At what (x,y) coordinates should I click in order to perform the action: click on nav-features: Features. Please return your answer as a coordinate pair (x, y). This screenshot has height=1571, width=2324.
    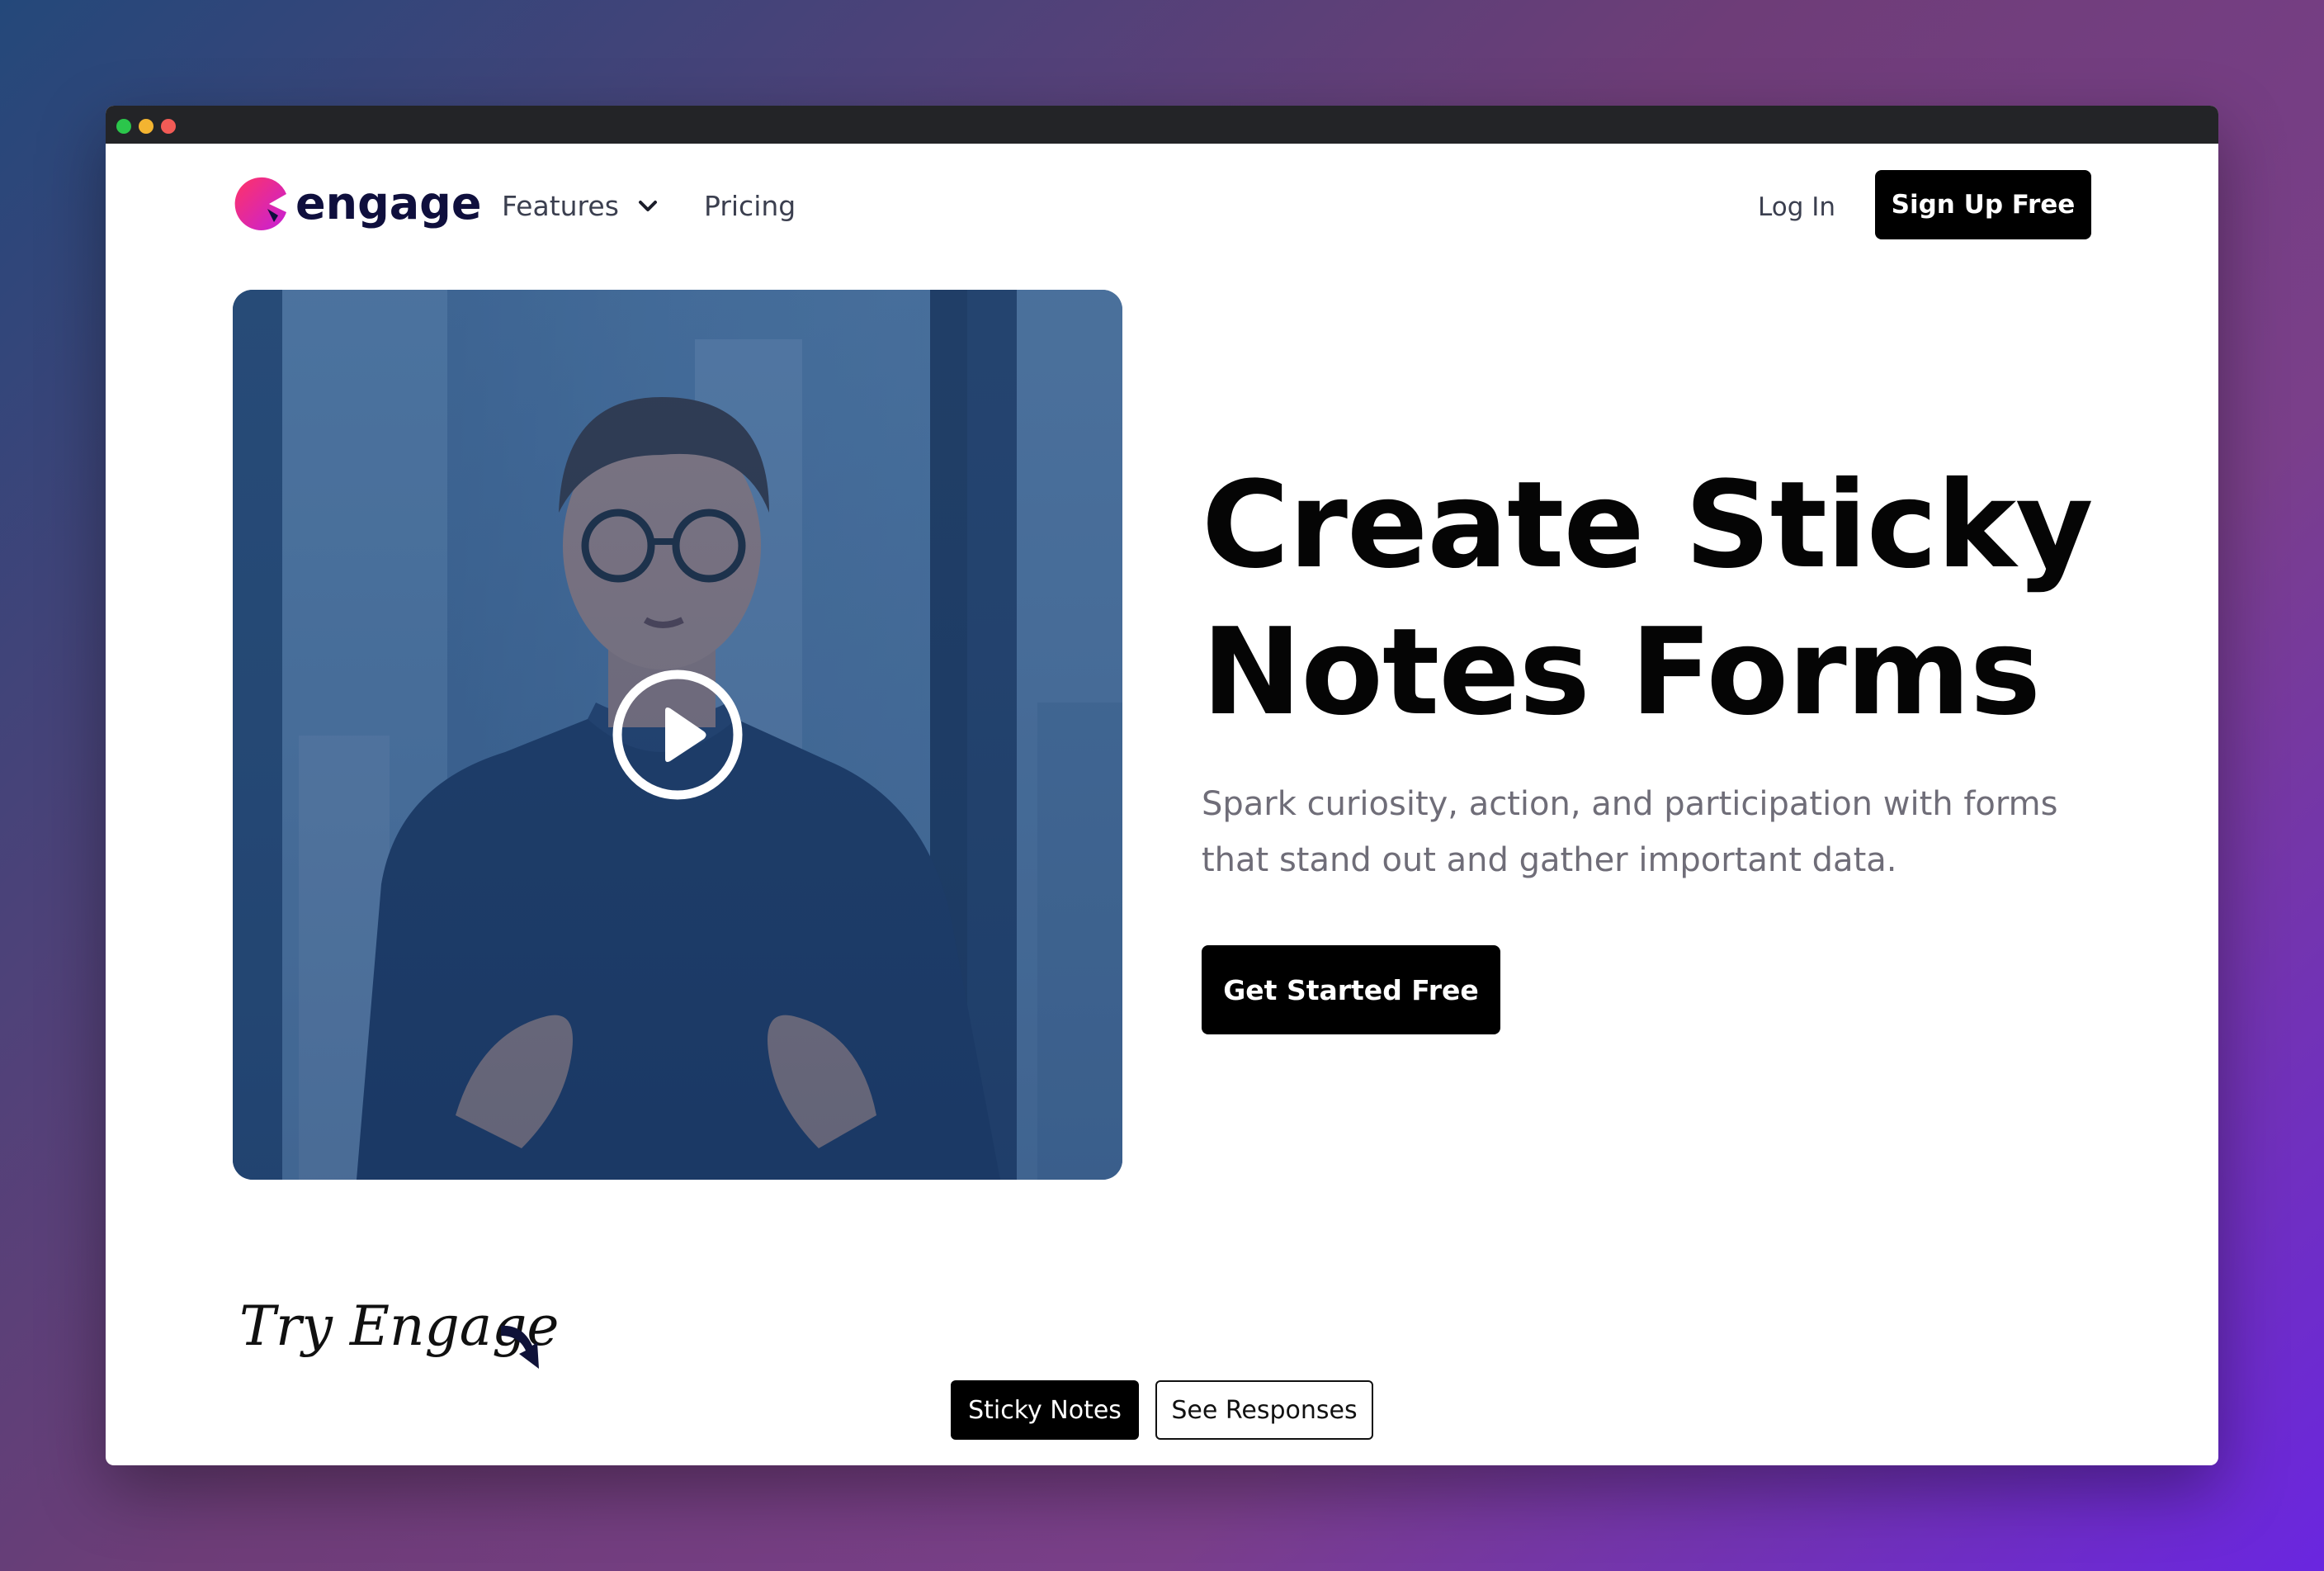
    Looking at the image, I should click on (580, 205).